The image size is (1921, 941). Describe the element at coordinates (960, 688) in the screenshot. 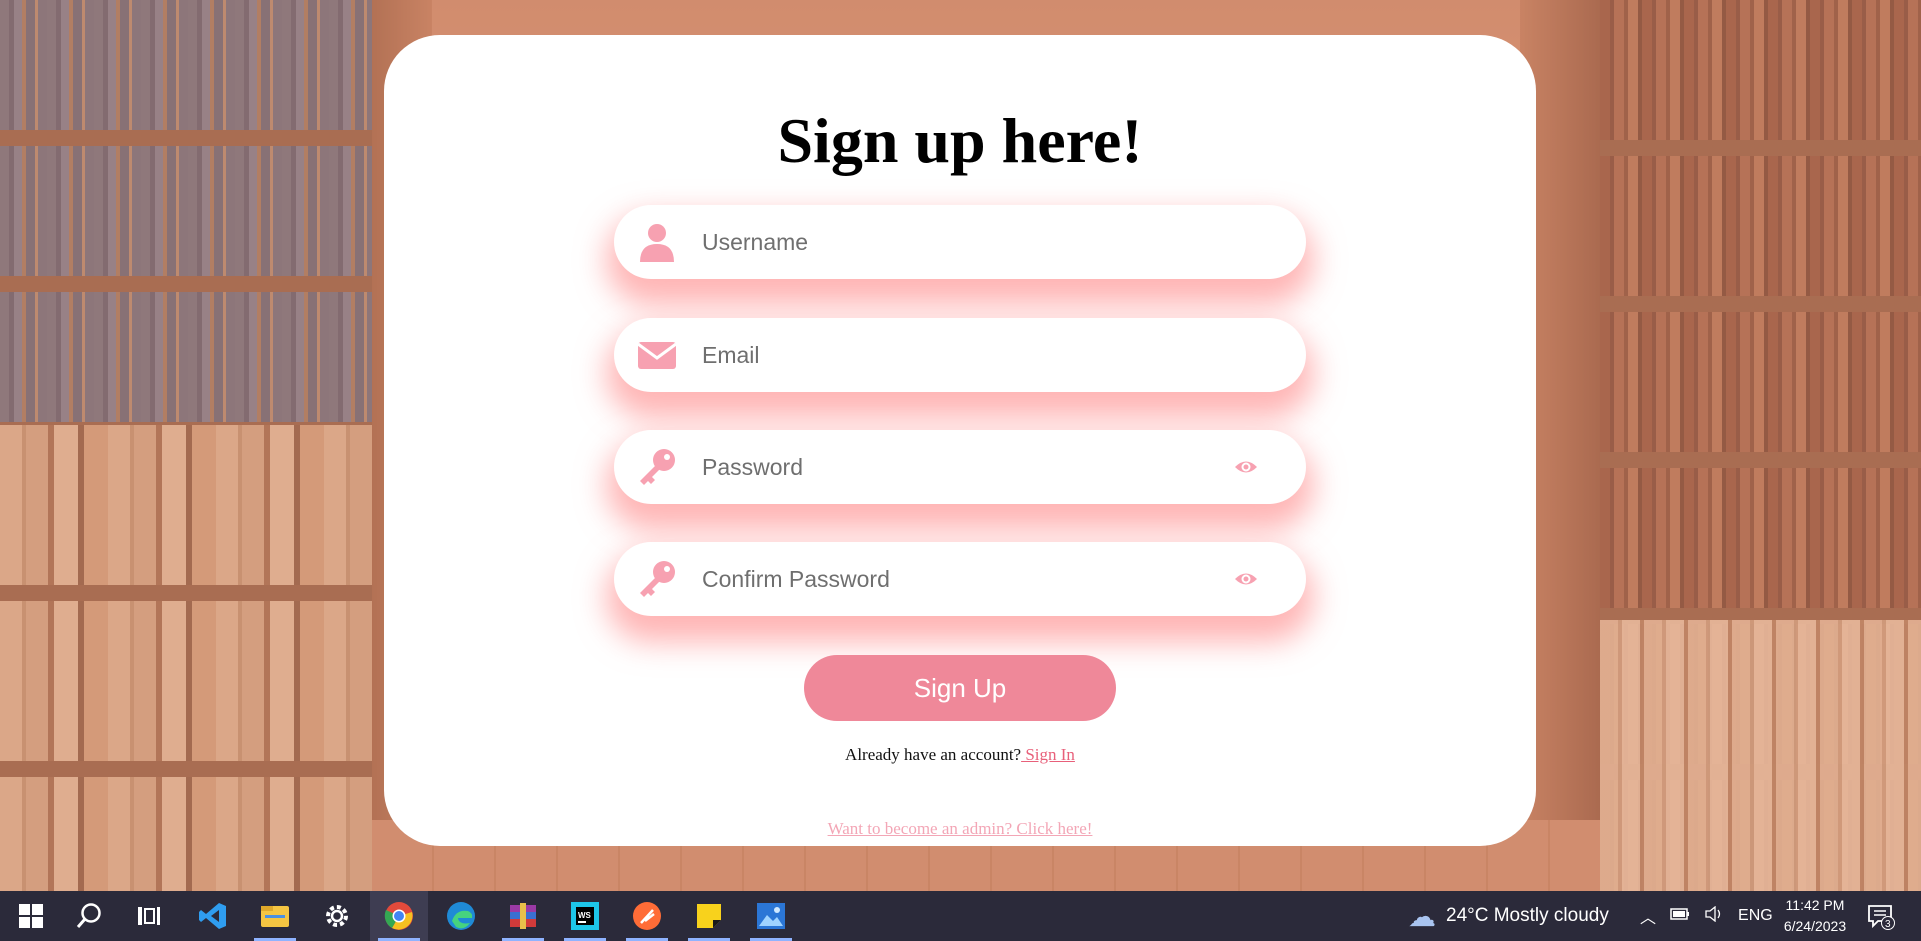

I see `sign-up-button: Sign Up` at that location.